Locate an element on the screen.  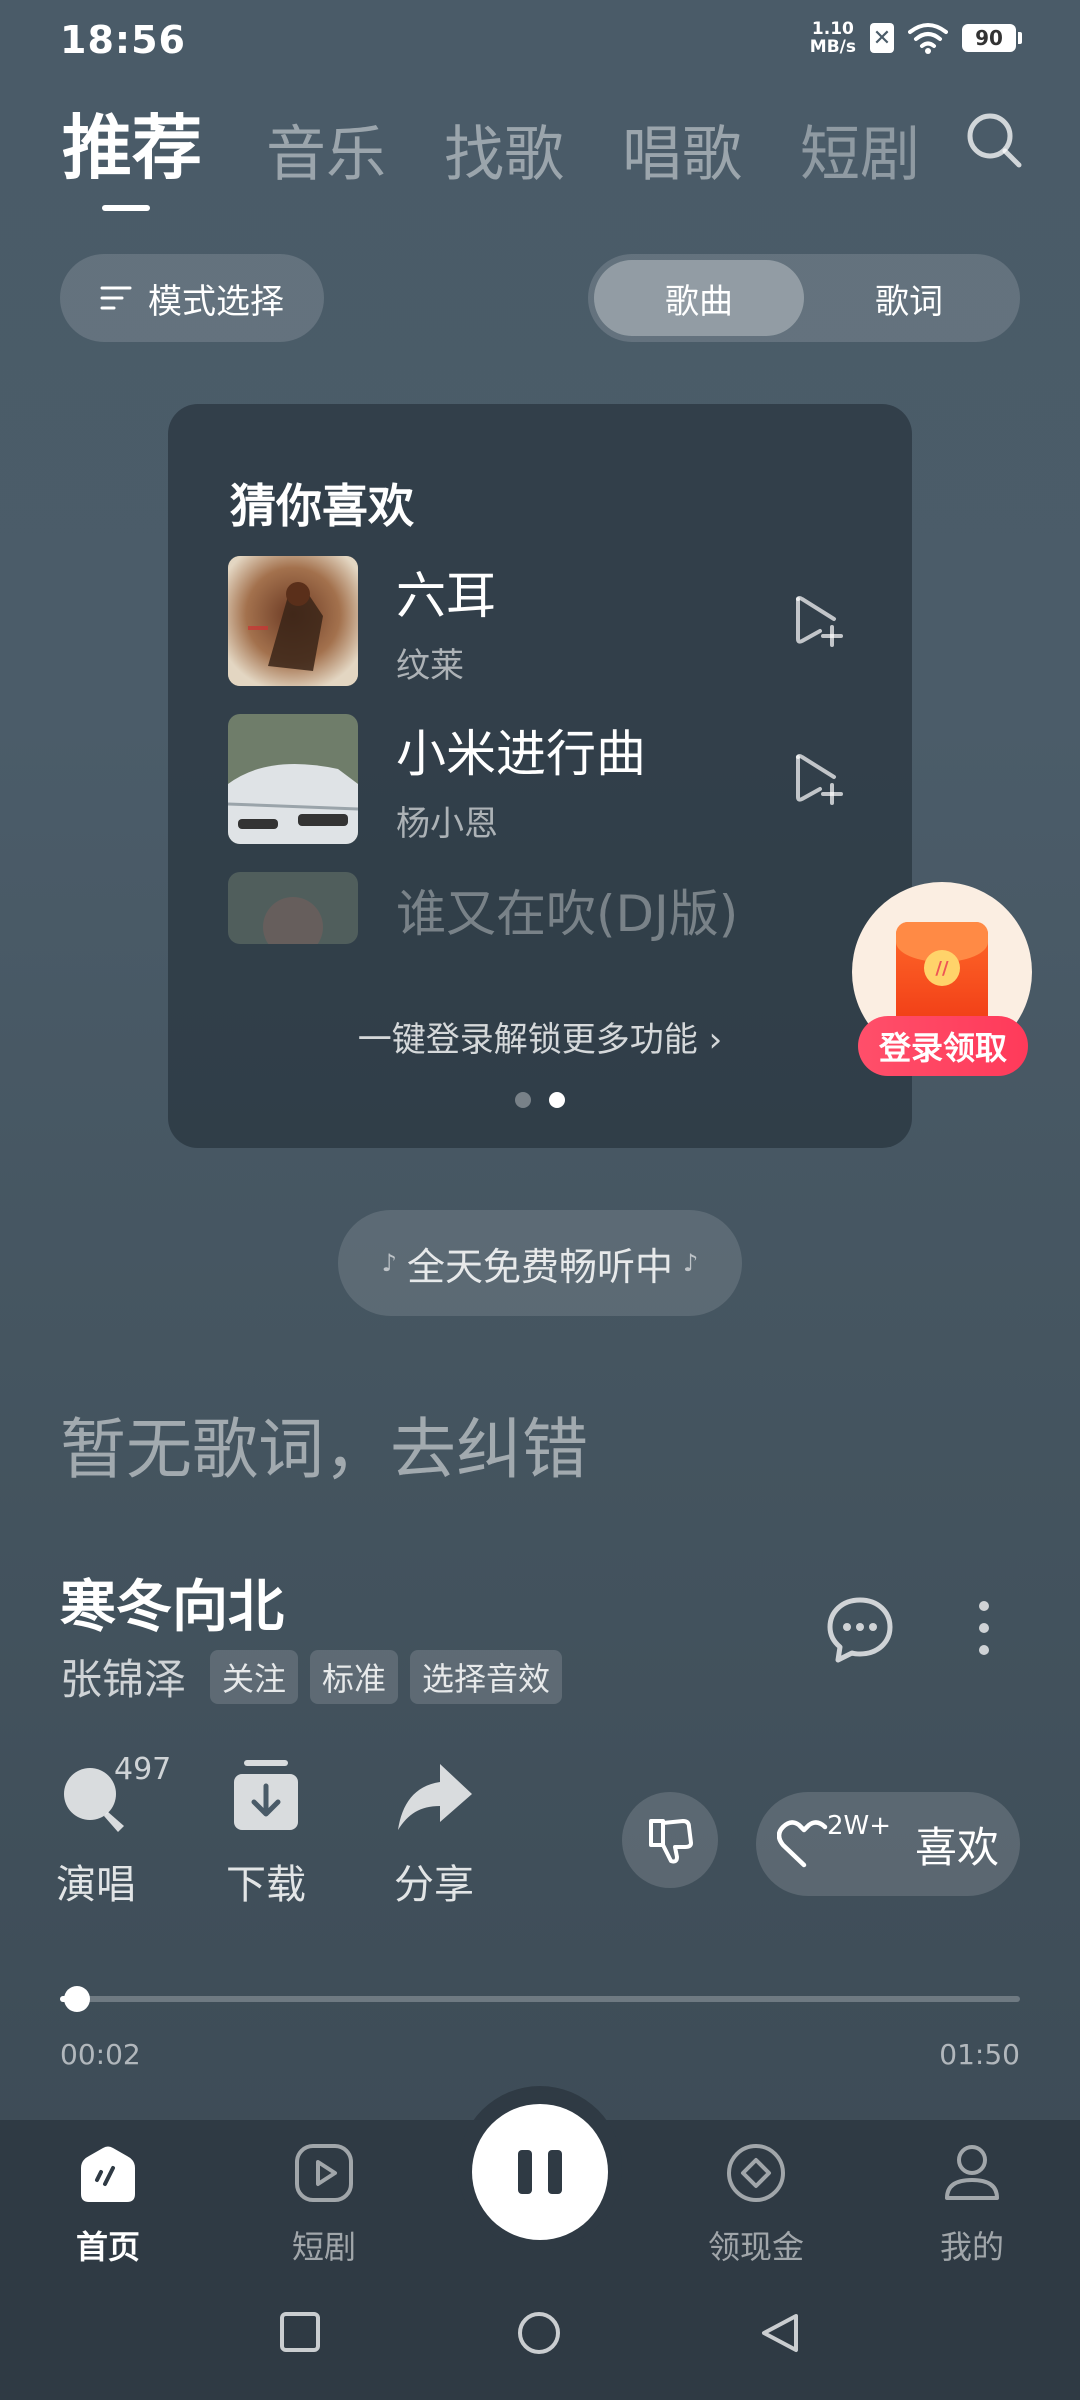
coin-diamond-icon is located at coordinates (756, 2173).